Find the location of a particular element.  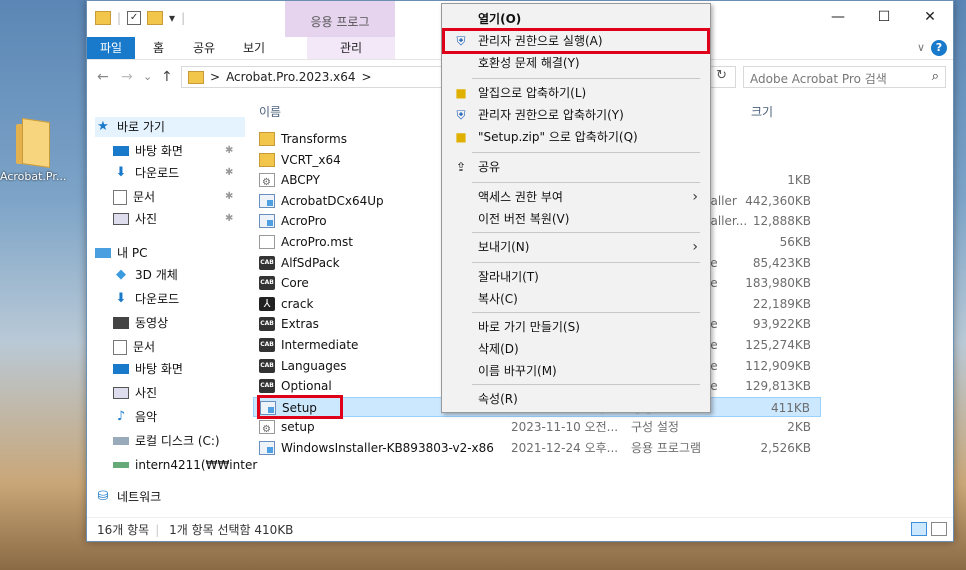

menu-item-troubleshoot: 호환성 문제 해결(Y) is located at coordinates (576, 63).